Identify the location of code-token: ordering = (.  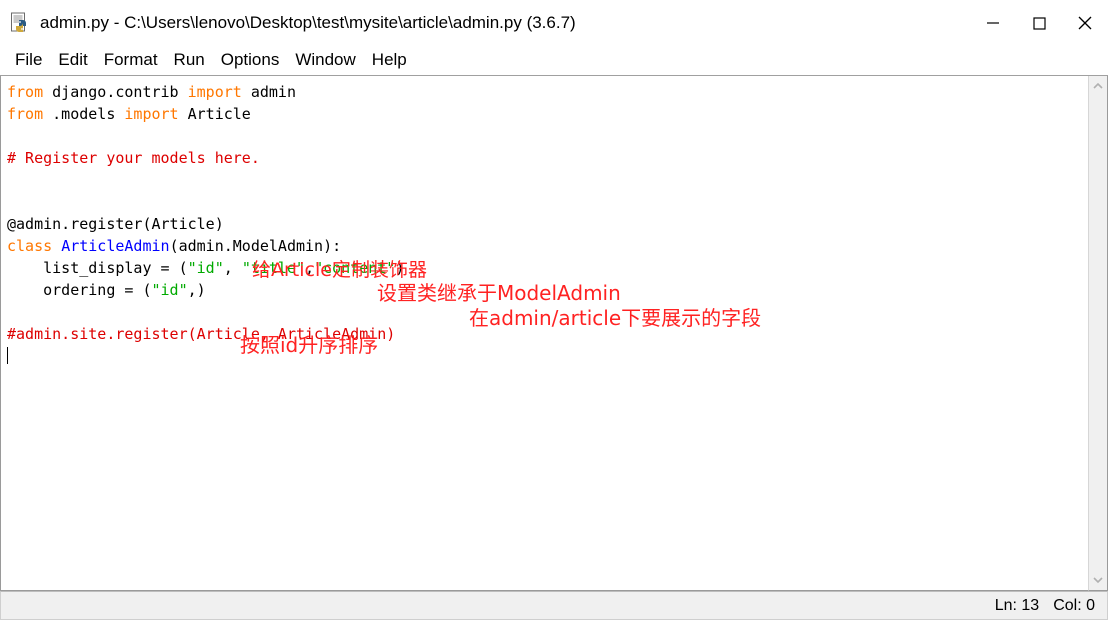
(79, 290).